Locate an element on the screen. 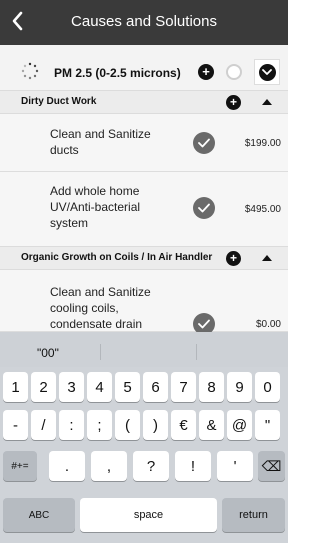  key-open-paren: ( is located at coordinates (127, 425).